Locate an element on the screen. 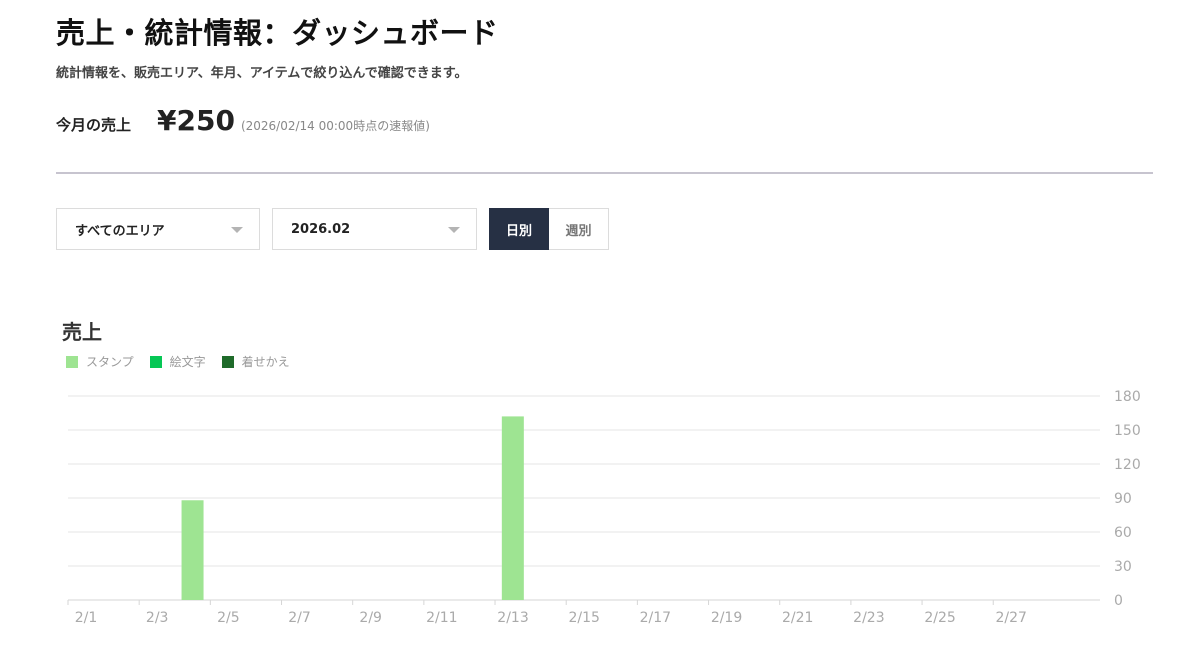  x-tick-label: 2/27 is located at coordinates (1011, 618).